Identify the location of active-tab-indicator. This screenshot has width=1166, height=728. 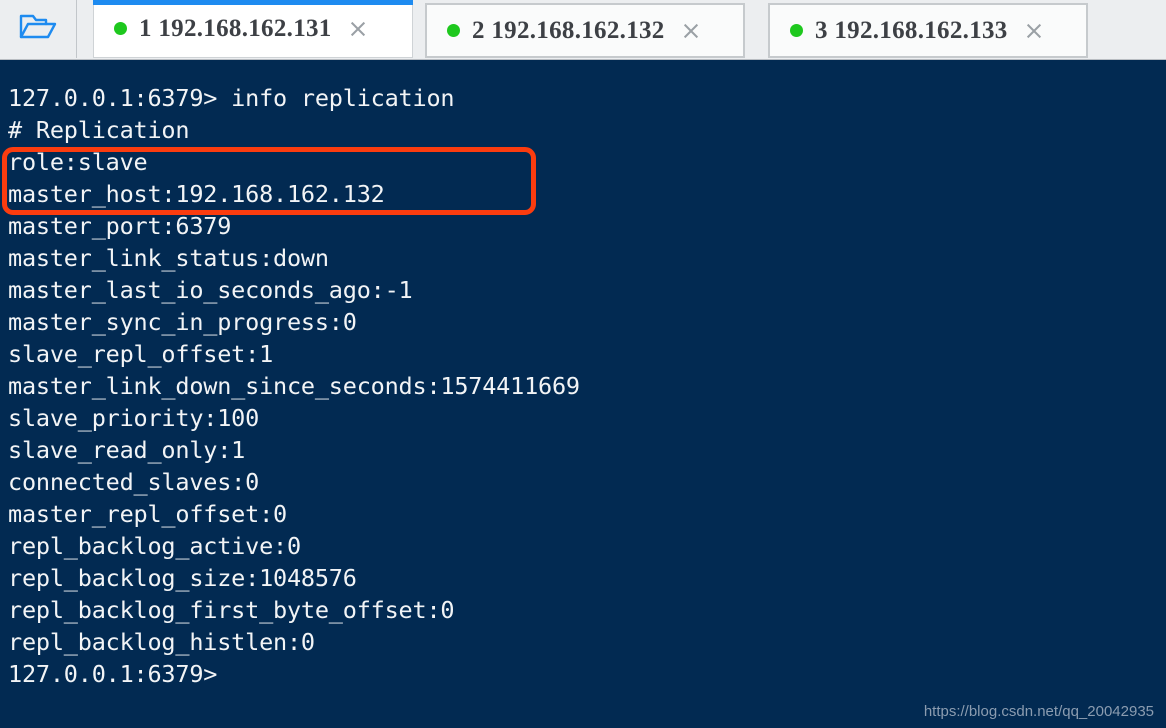
(253, 2).